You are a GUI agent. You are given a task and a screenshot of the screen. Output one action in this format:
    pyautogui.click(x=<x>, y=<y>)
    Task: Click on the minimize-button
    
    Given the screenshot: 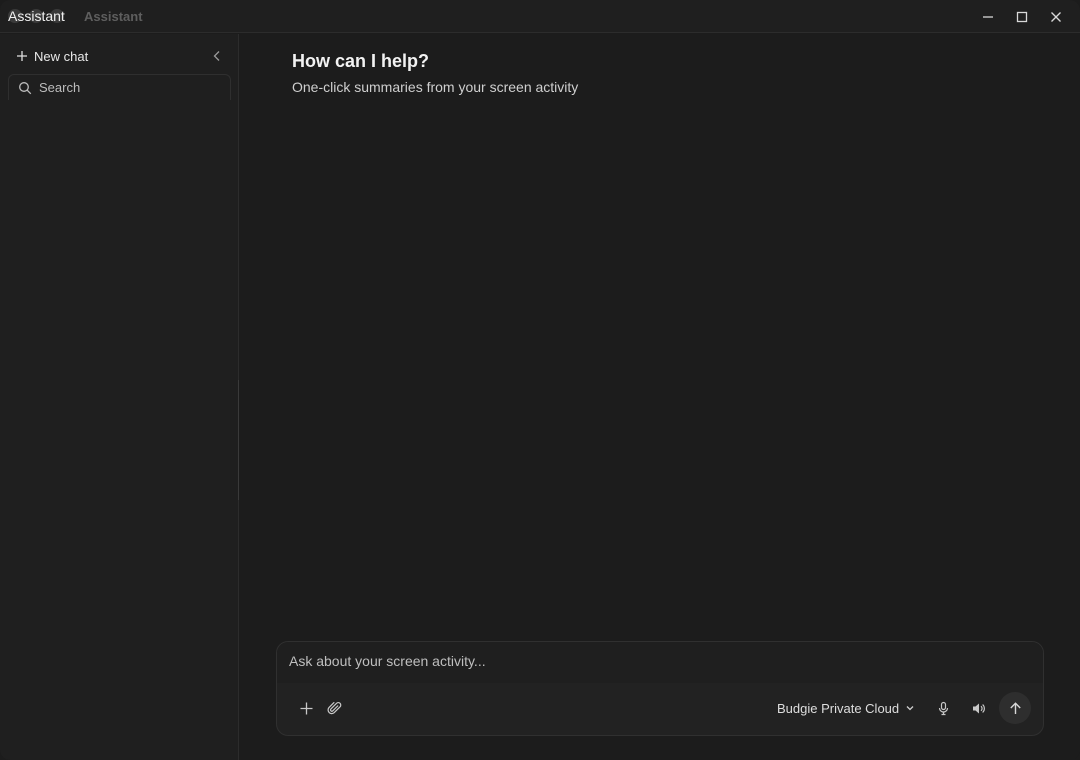 What is the action you would take?
    pyautogui.click(x=988, y=16)
    